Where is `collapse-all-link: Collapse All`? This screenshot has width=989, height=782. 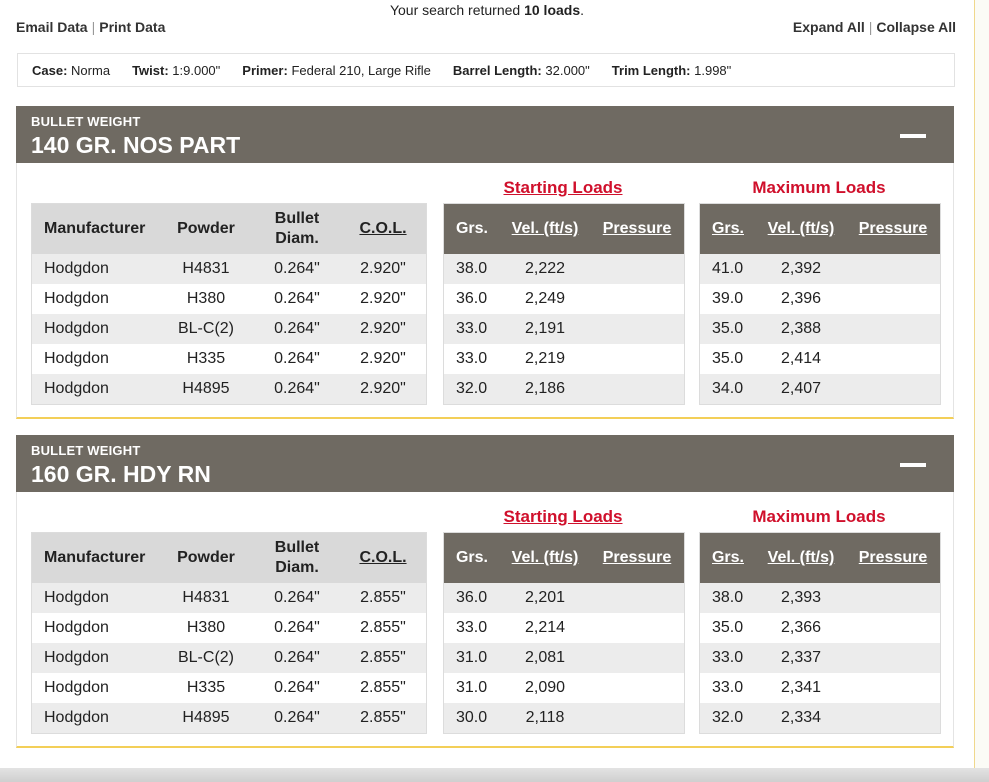
collapse-all-link: Collapse All is located at coordinates (916, 27).